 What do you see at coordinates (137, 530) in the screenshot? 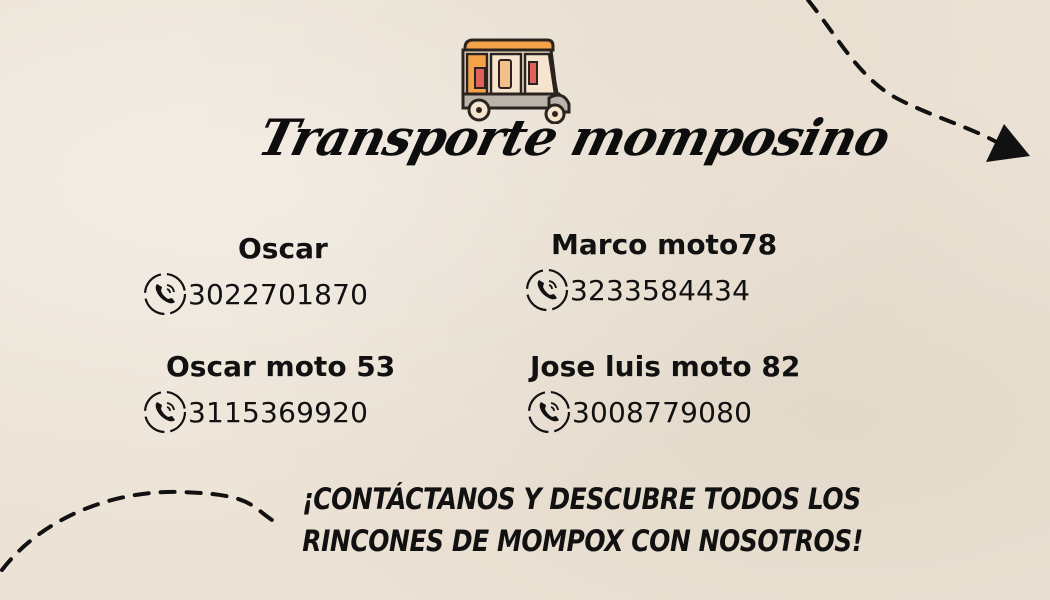
I see `bottom-left-dashed-curve` at bounding box center [137, 530].